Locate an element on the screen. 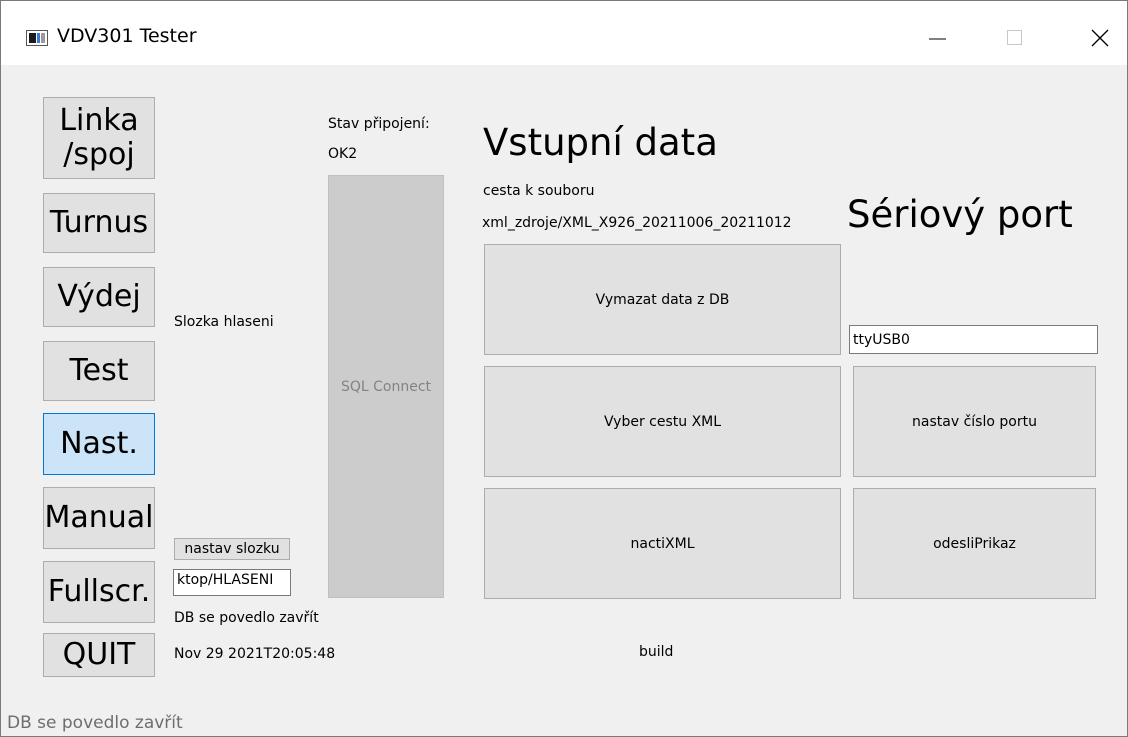  connection-status-label: Stav připojení: is located at coordinates (379, 124).